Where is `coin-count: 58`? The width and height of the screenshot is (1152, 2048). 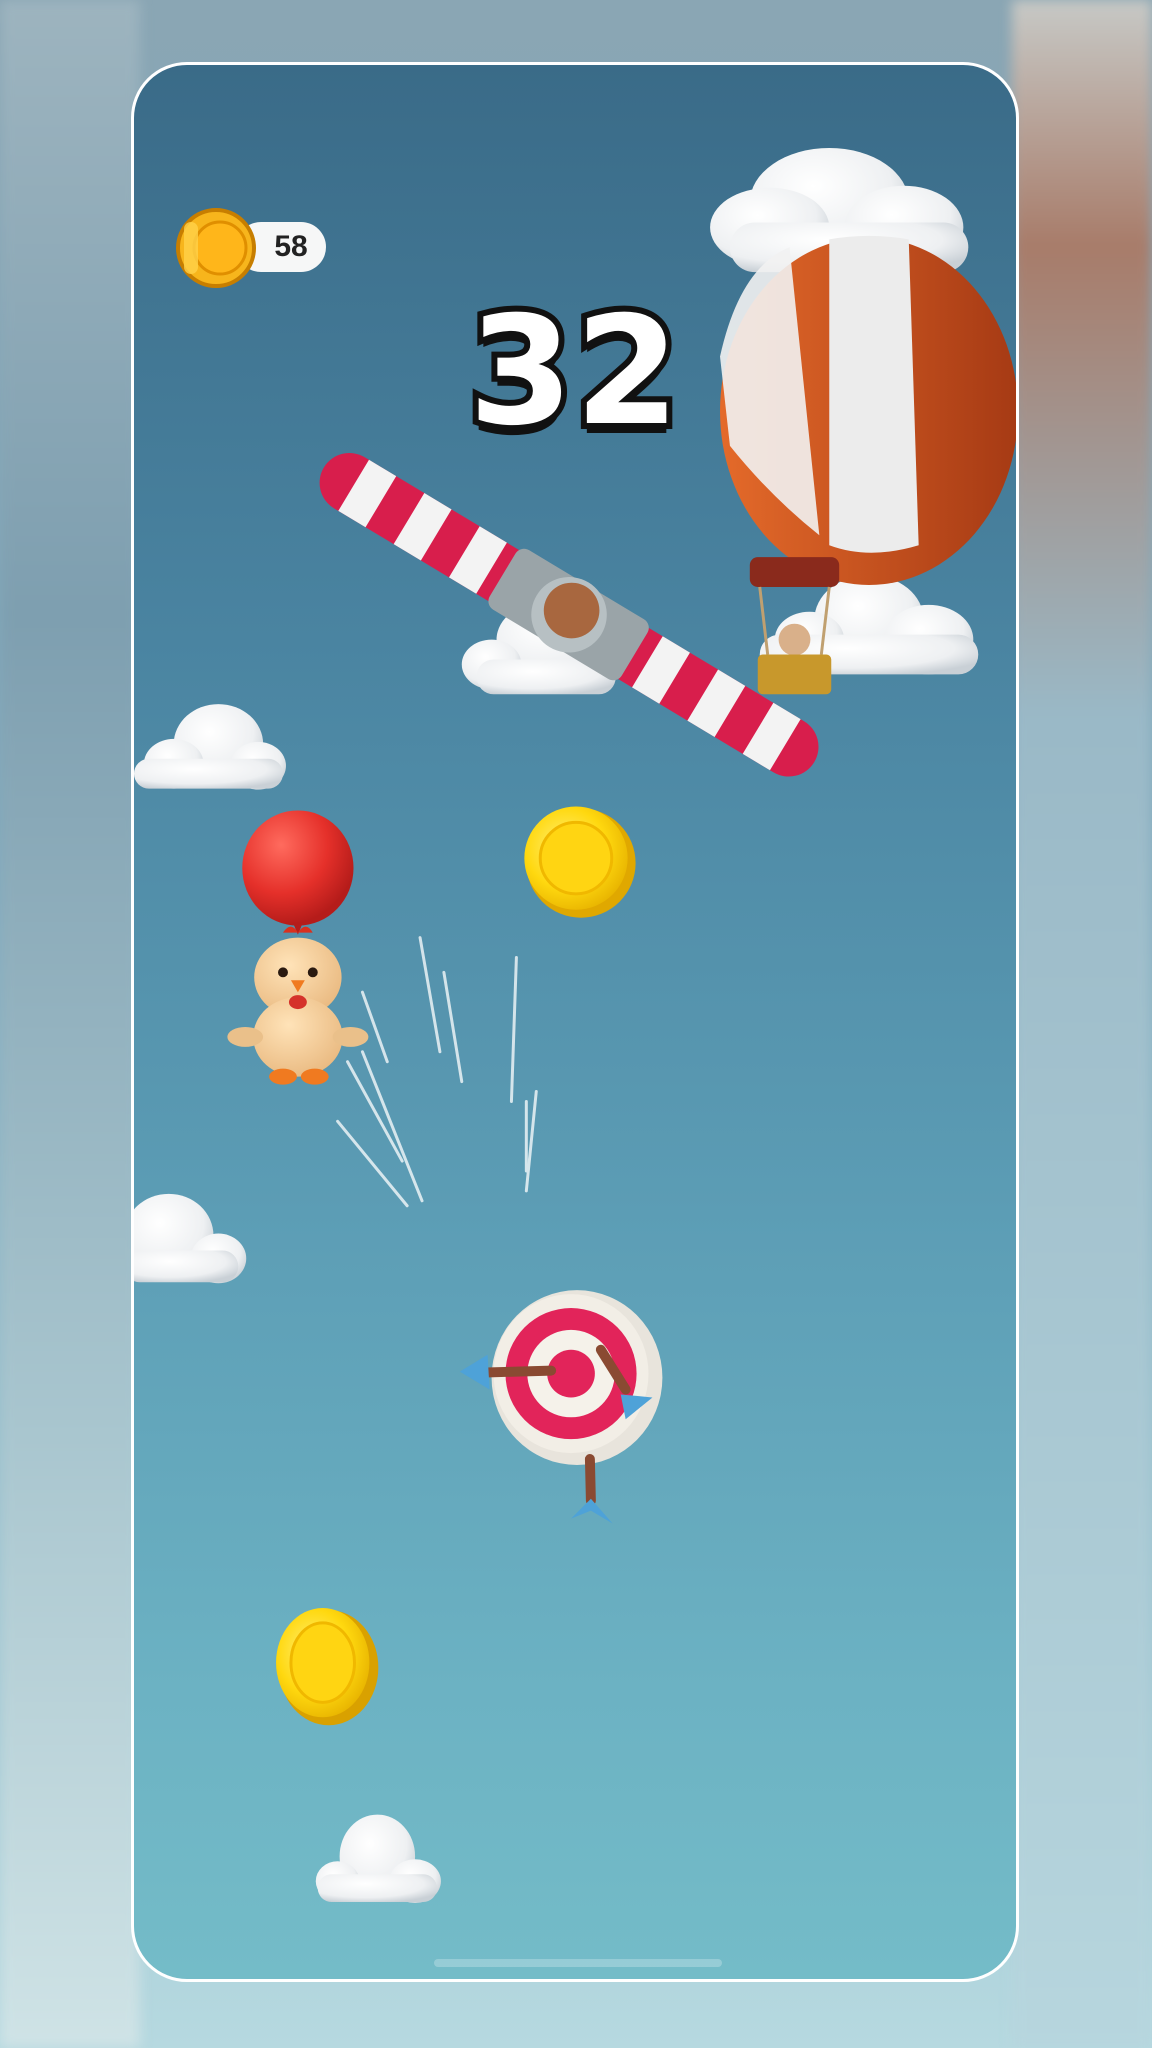 coin-count: 58 is located at coordinates (291, 246).